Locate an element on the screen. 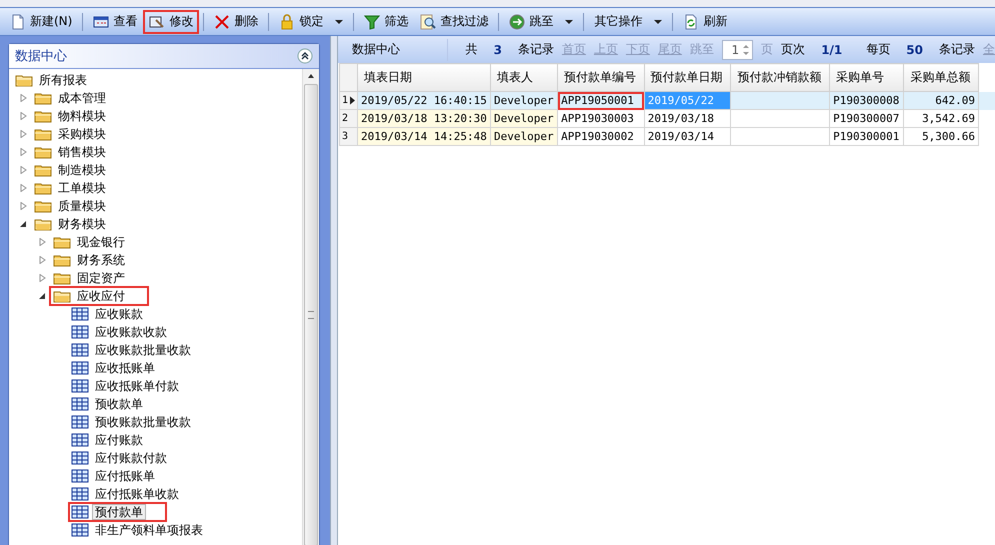  tree-row: 应收账款收款 is located at coordinates (129, 332).